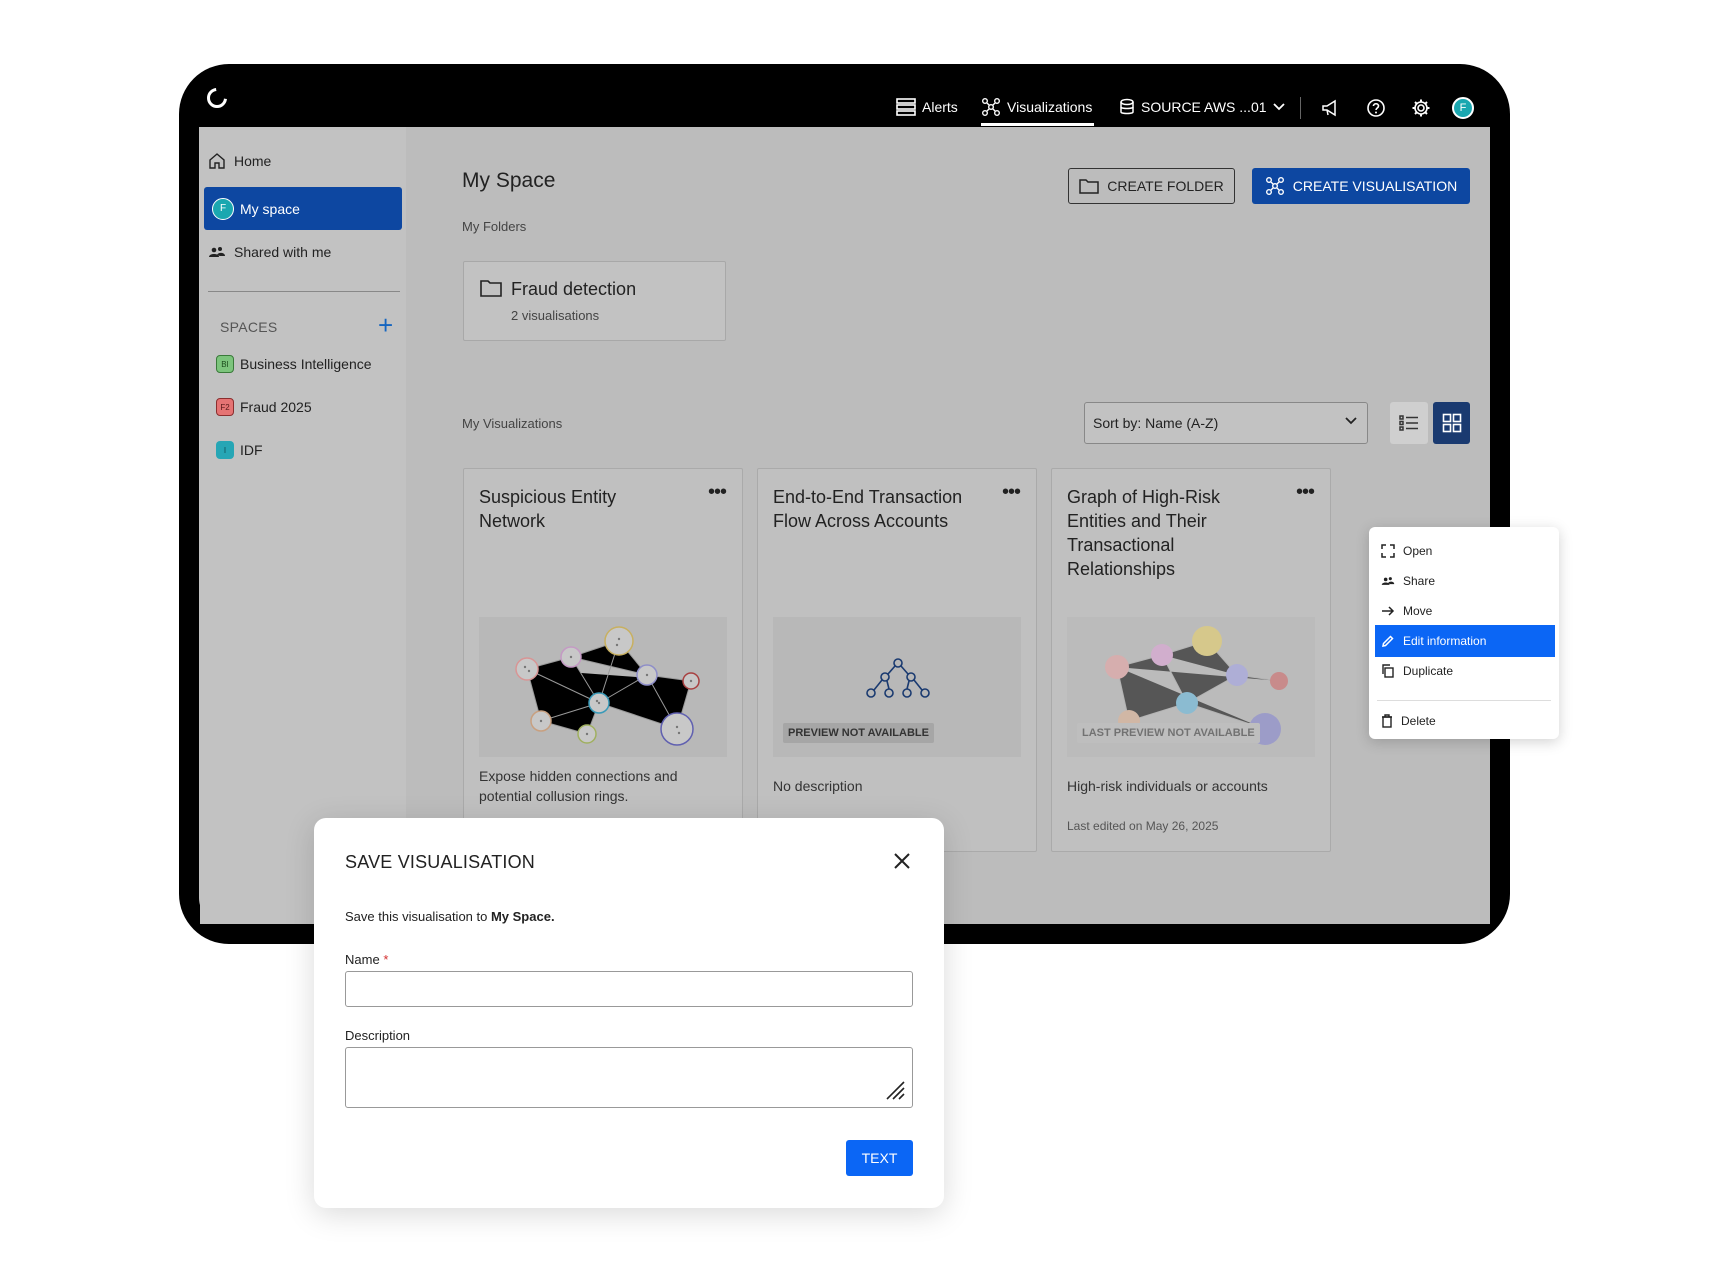 This screenshot has width=1728, height=1263. Describe the element at coordinates (249, 327) in the screenshot. I see `spaces-heading: SPACES` at that location.